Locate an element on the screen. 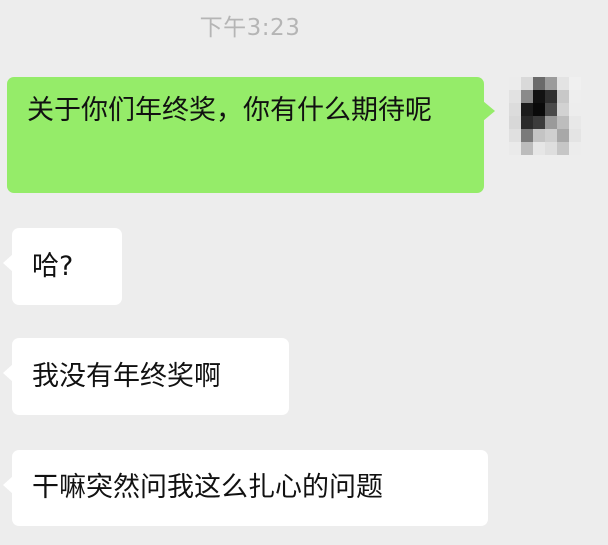  message-text: 关于你们年终奖，你有什么期待呢 is located at coordinates (229, 110).